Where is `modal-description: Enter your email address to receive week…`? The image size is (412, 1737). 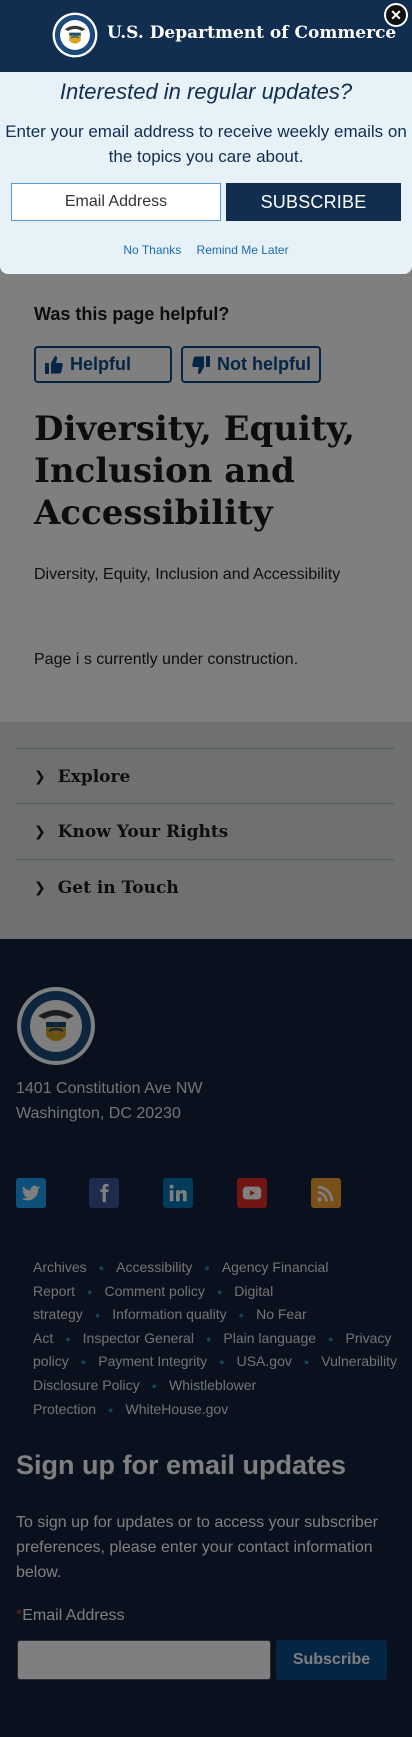
modal-description: Enter your email address to receive week… is located at coordinates (206, 144).